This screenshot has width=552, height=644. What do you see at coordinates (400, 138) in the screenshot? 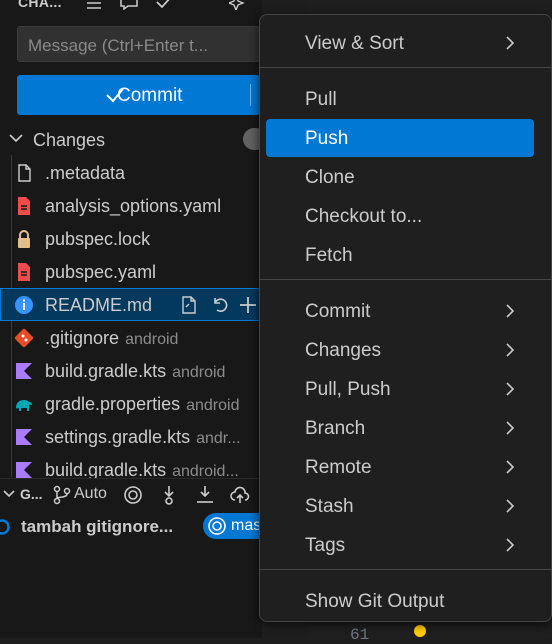
I see `menu-item-push: Push` at bounding box center [400, 138].